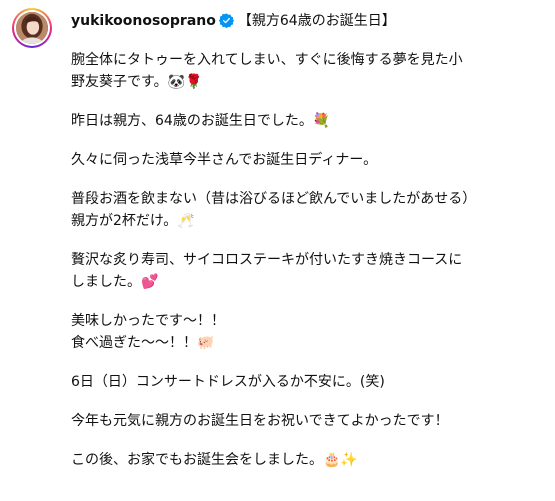 The height and width of the screenshot is (501, 555). I want to click on caption-paragraph: 今年も元気に親方のお誕生日をお祝いできてよかったです！, so click(306, 421).